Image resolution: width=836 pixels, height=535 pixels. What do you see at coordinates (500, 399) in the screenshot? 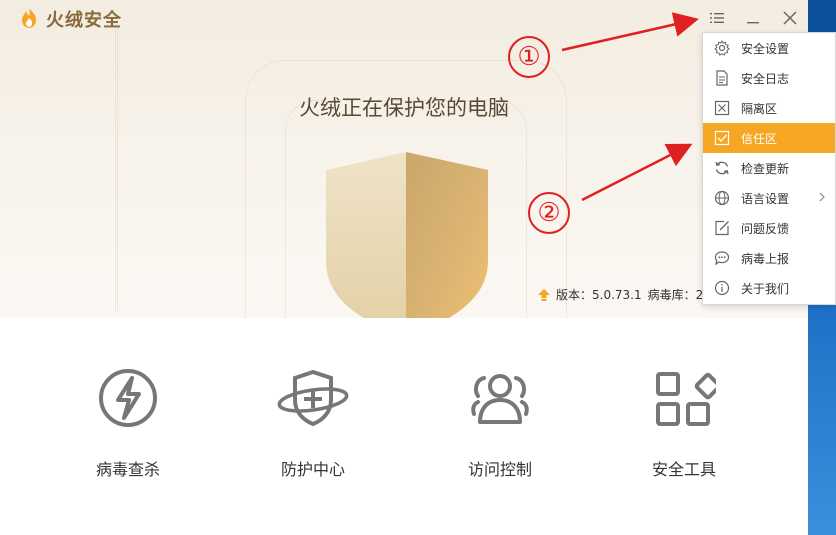
I see `users-icon` at bounding box center [500, 399].